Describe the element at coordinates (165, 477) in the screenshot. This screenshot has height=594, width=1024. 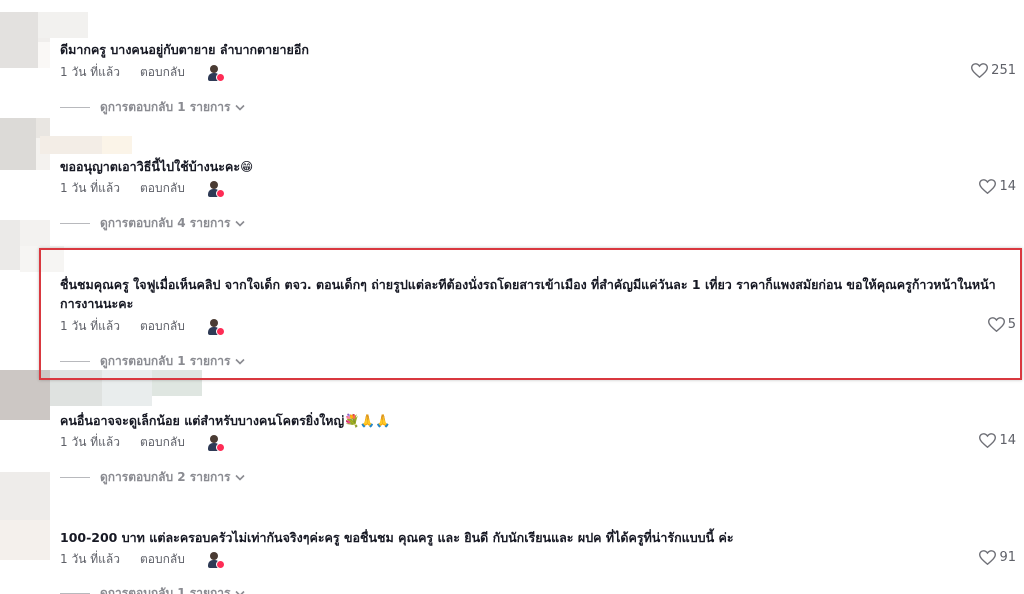
I see `view-replies-label: ดูการตอบกลับ 2 รายการ` at that location.